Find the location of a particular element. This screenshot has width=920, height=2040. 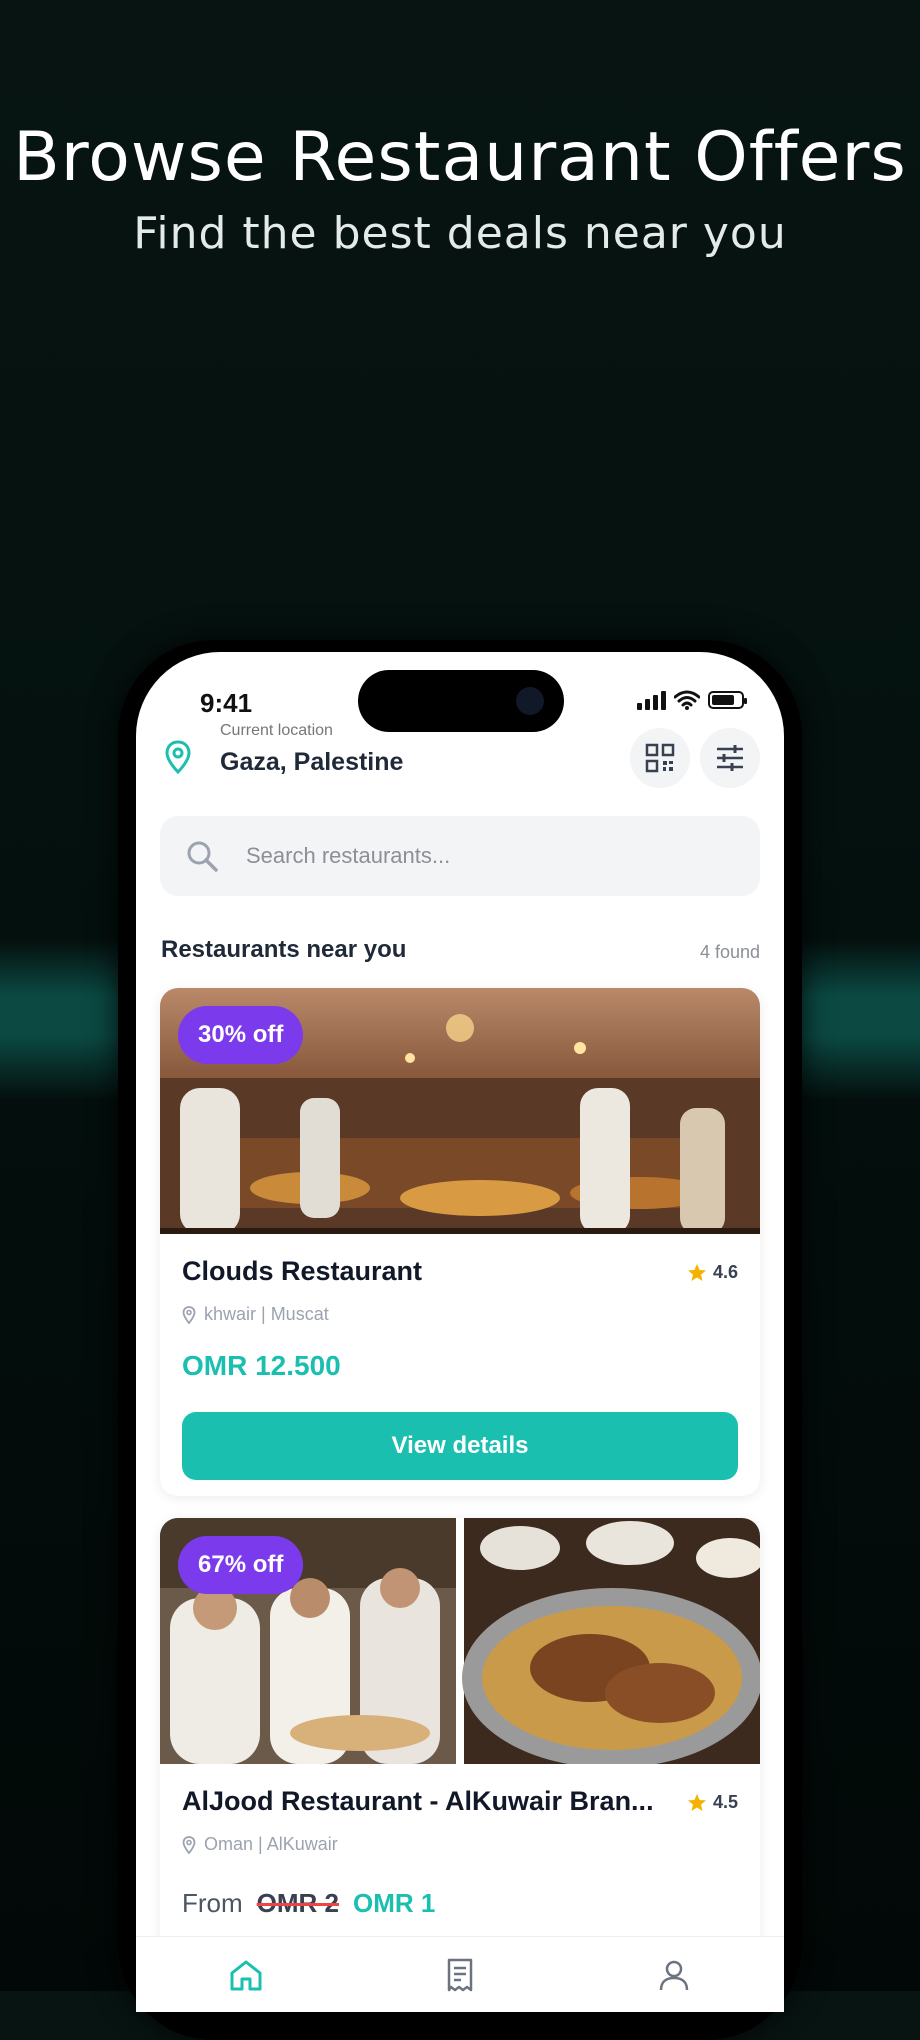

home-icon is located at coordinates (246, 1975).